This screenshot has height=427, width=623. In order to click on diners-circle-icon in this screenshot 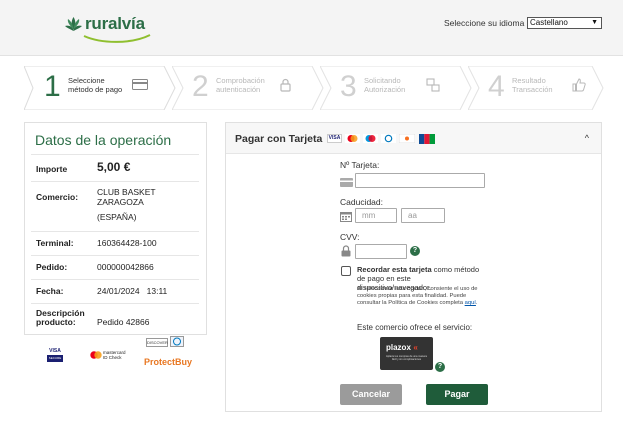, I will do `click(177, 341)`.